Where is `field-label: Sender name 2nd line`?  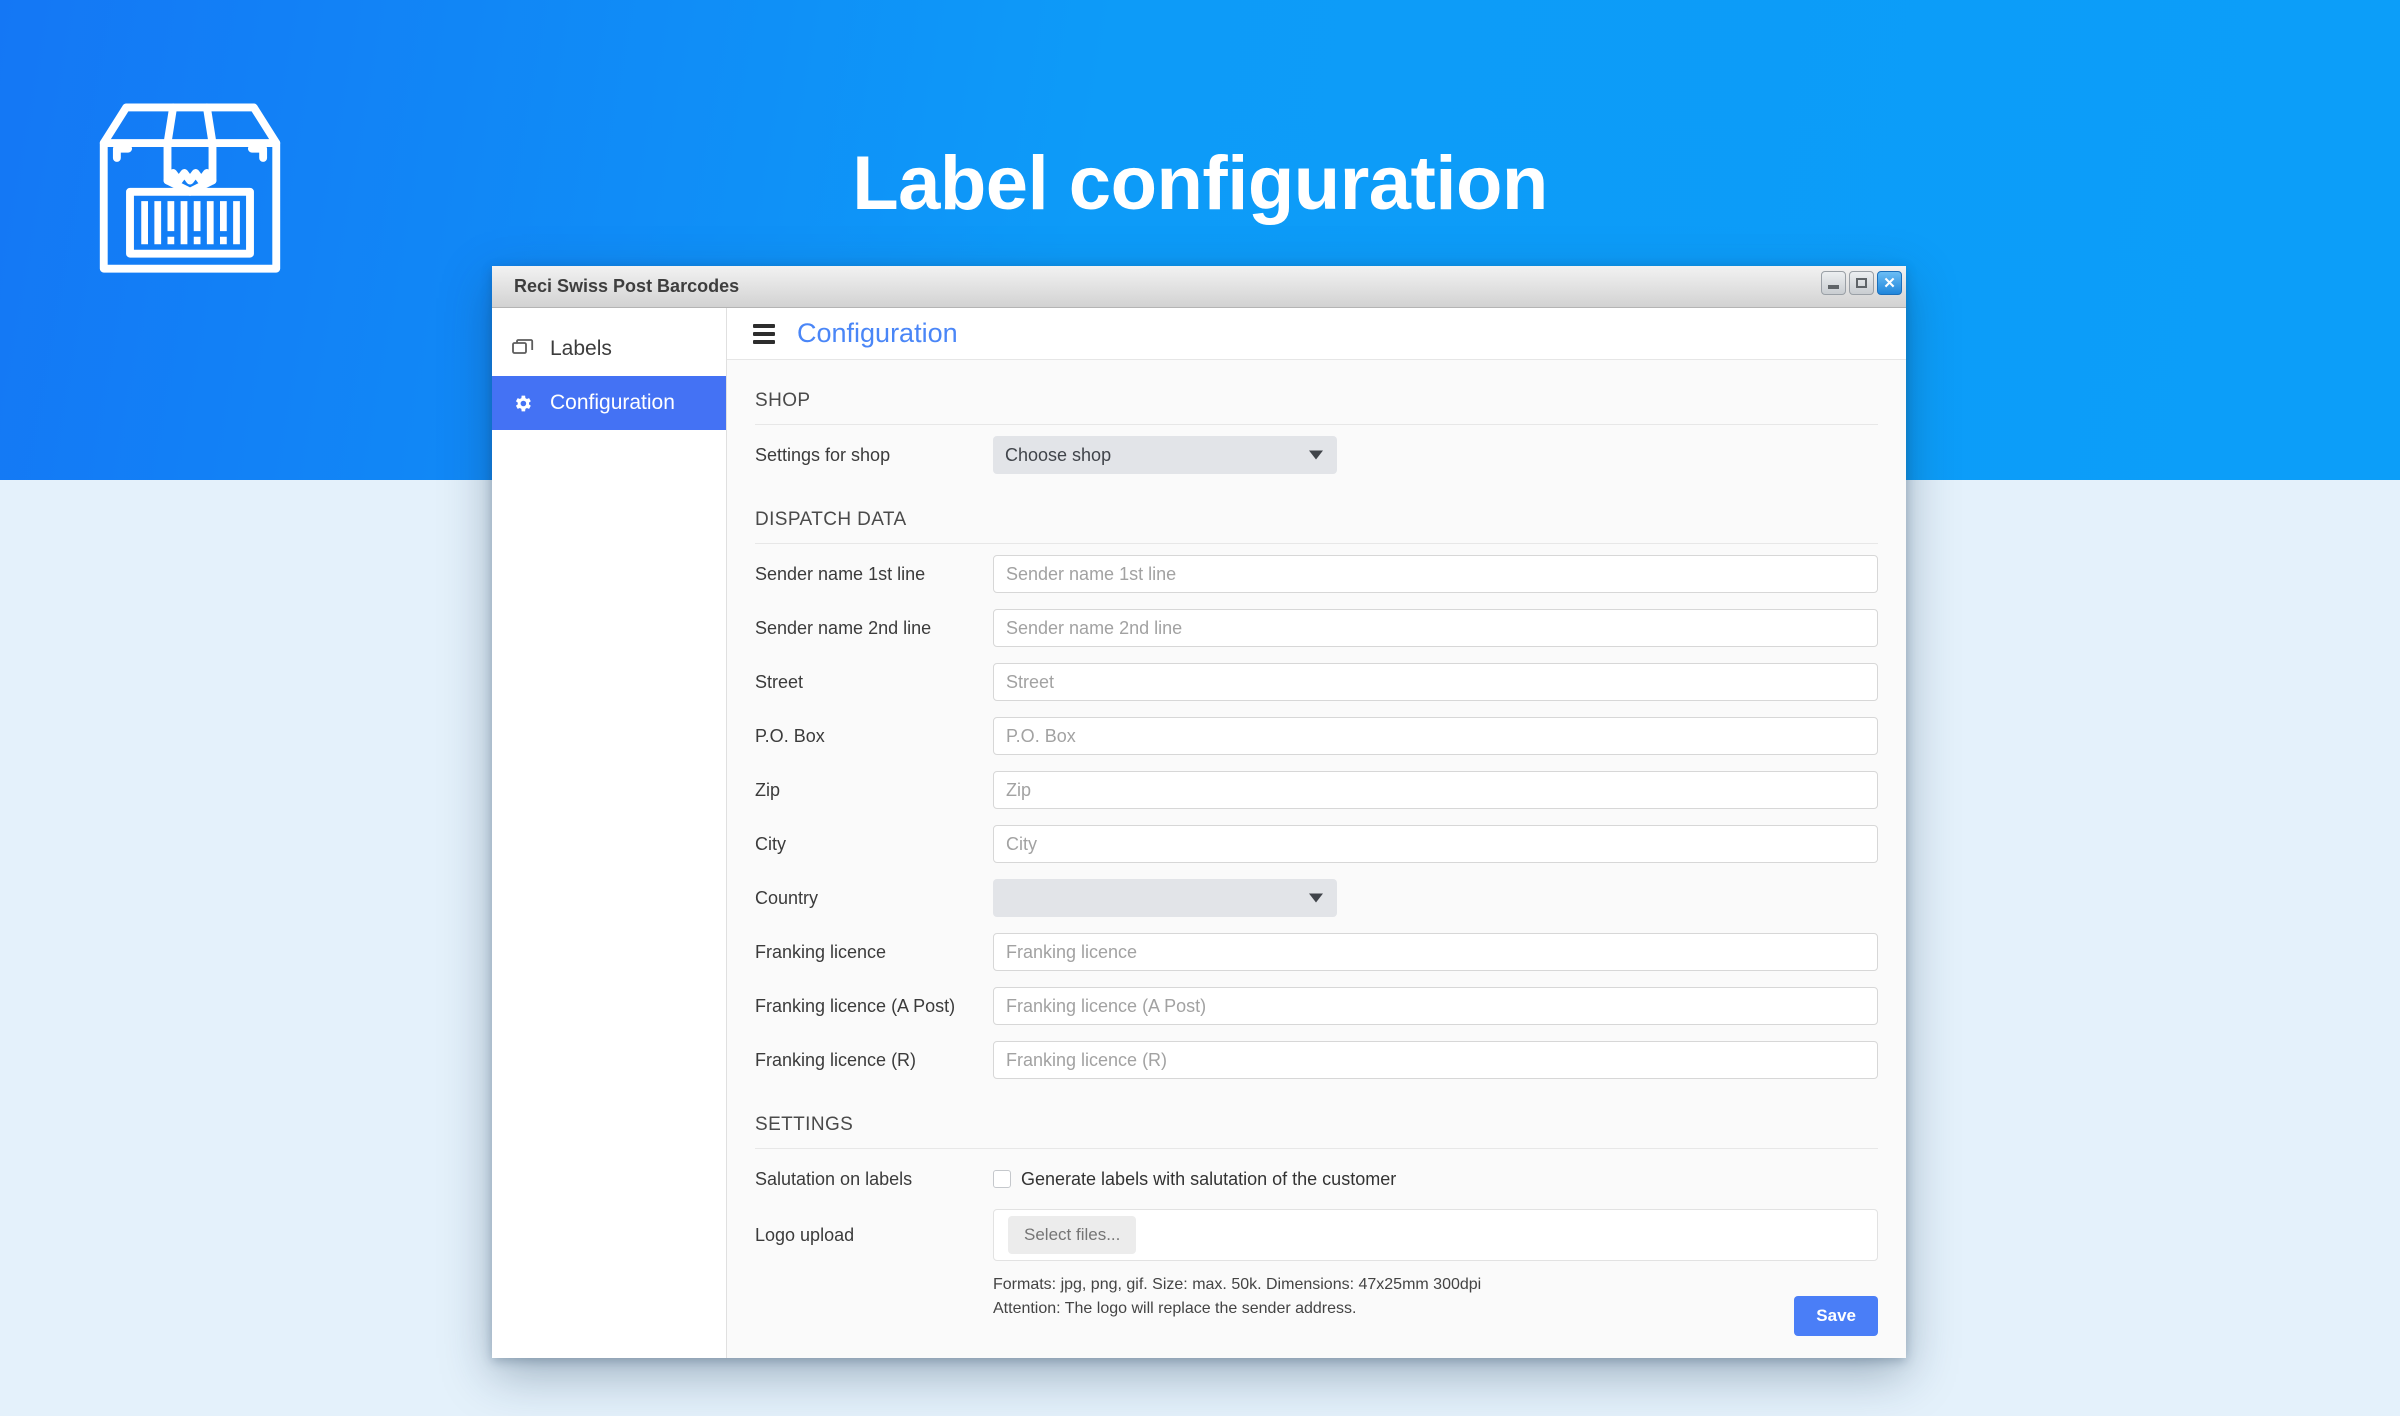
field-label: Sender name 2nd line is located at coordinates (843, 627).